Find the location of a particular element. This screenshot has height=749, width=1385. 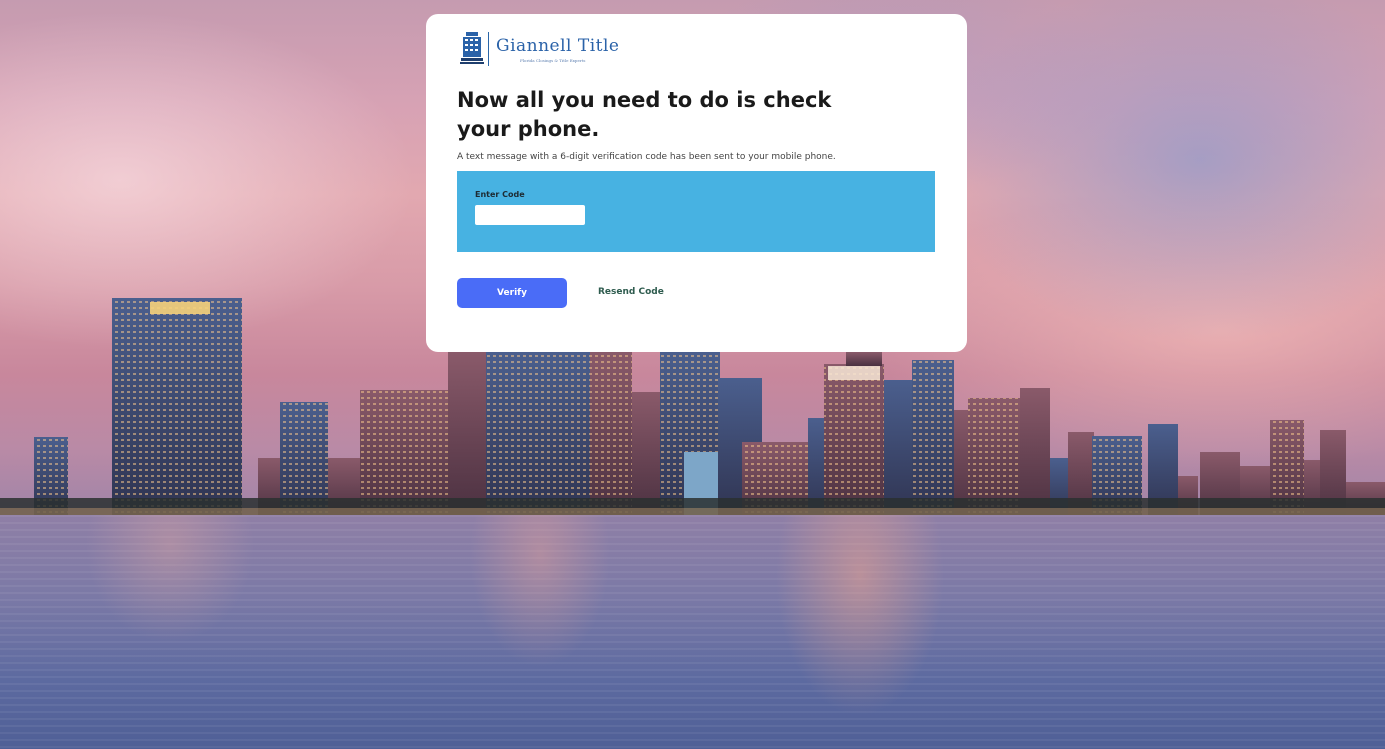

brand-tagline: Florida Closings & Title Experts is located at coordinates (553, 60).